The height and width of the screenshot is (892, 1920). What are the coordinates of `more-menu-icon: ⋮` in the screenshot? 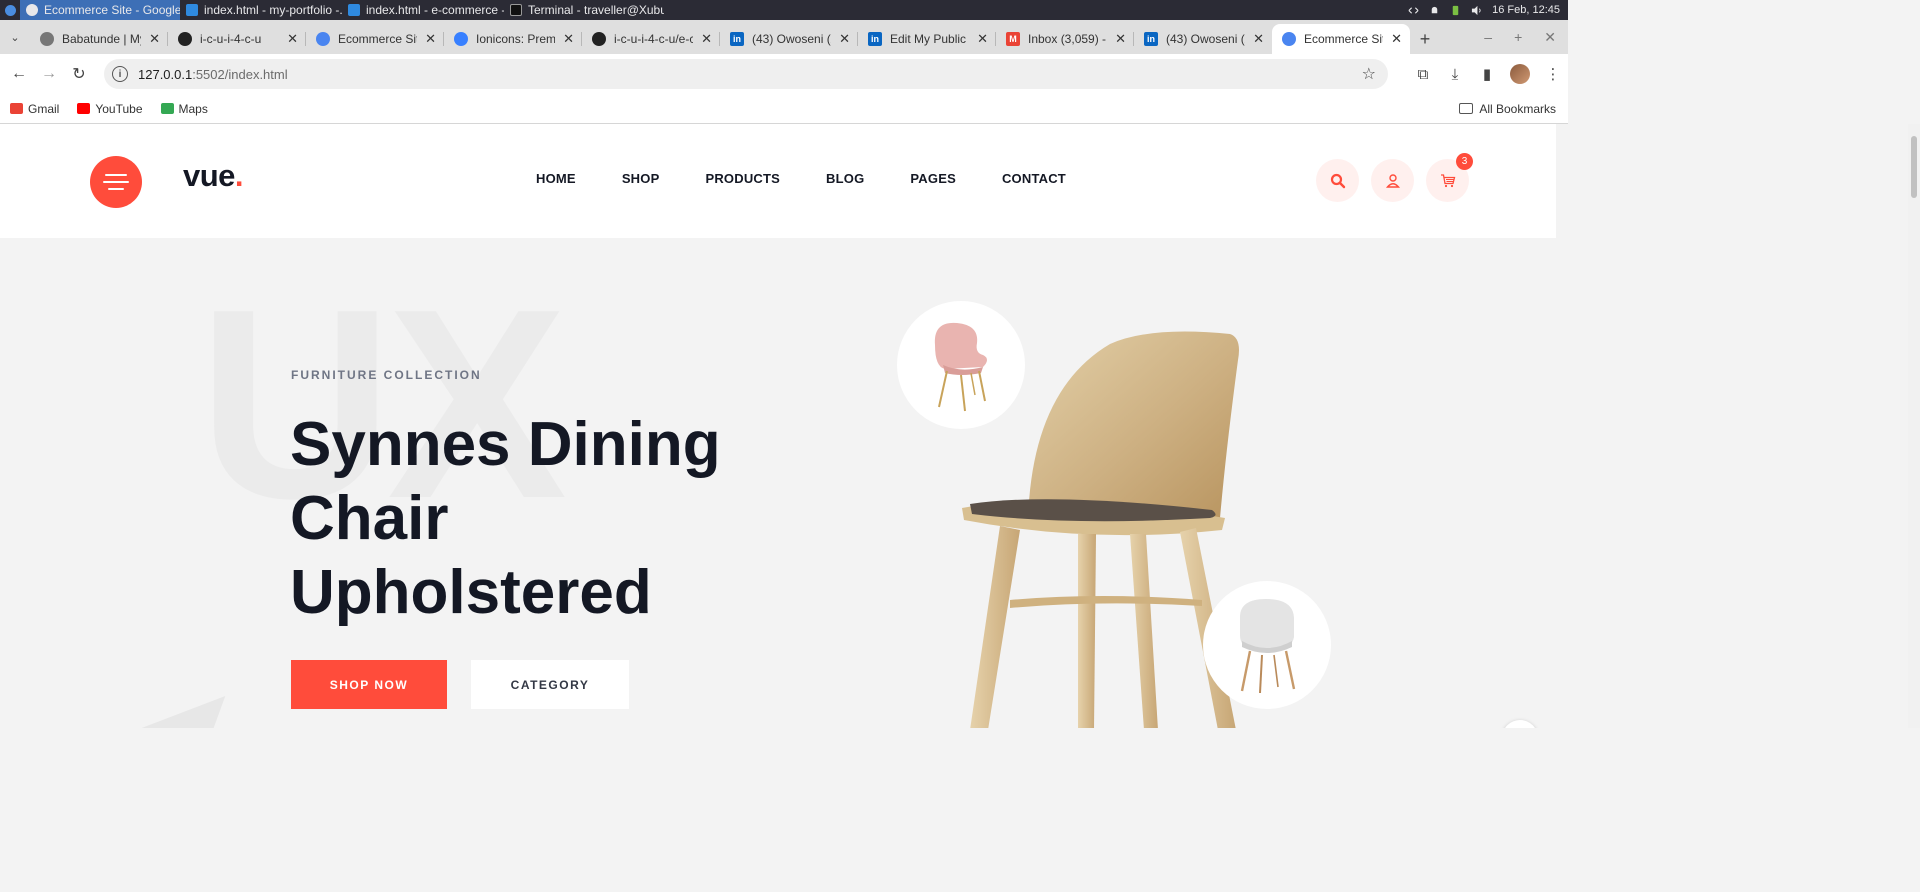 It's located at (1553, 74).